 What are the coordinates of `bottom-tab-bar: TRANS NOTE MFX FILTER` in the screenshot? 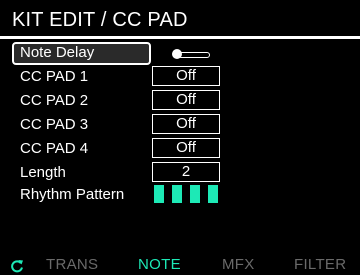 It's located at (180, 265).